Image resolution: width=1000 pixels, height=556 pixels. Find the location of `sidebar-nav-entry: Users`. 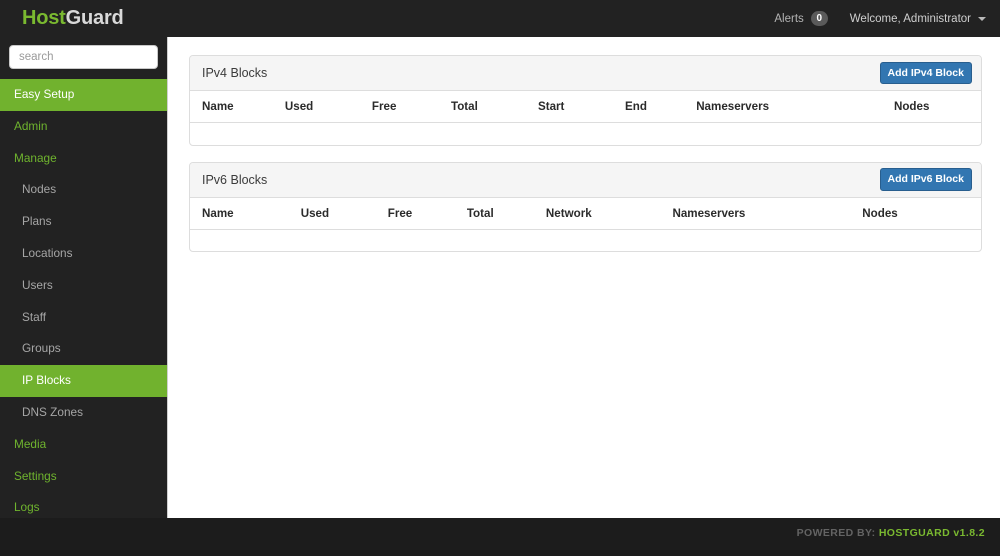

sidebar-nav-entry: Users is located at coordinates (83, 286).